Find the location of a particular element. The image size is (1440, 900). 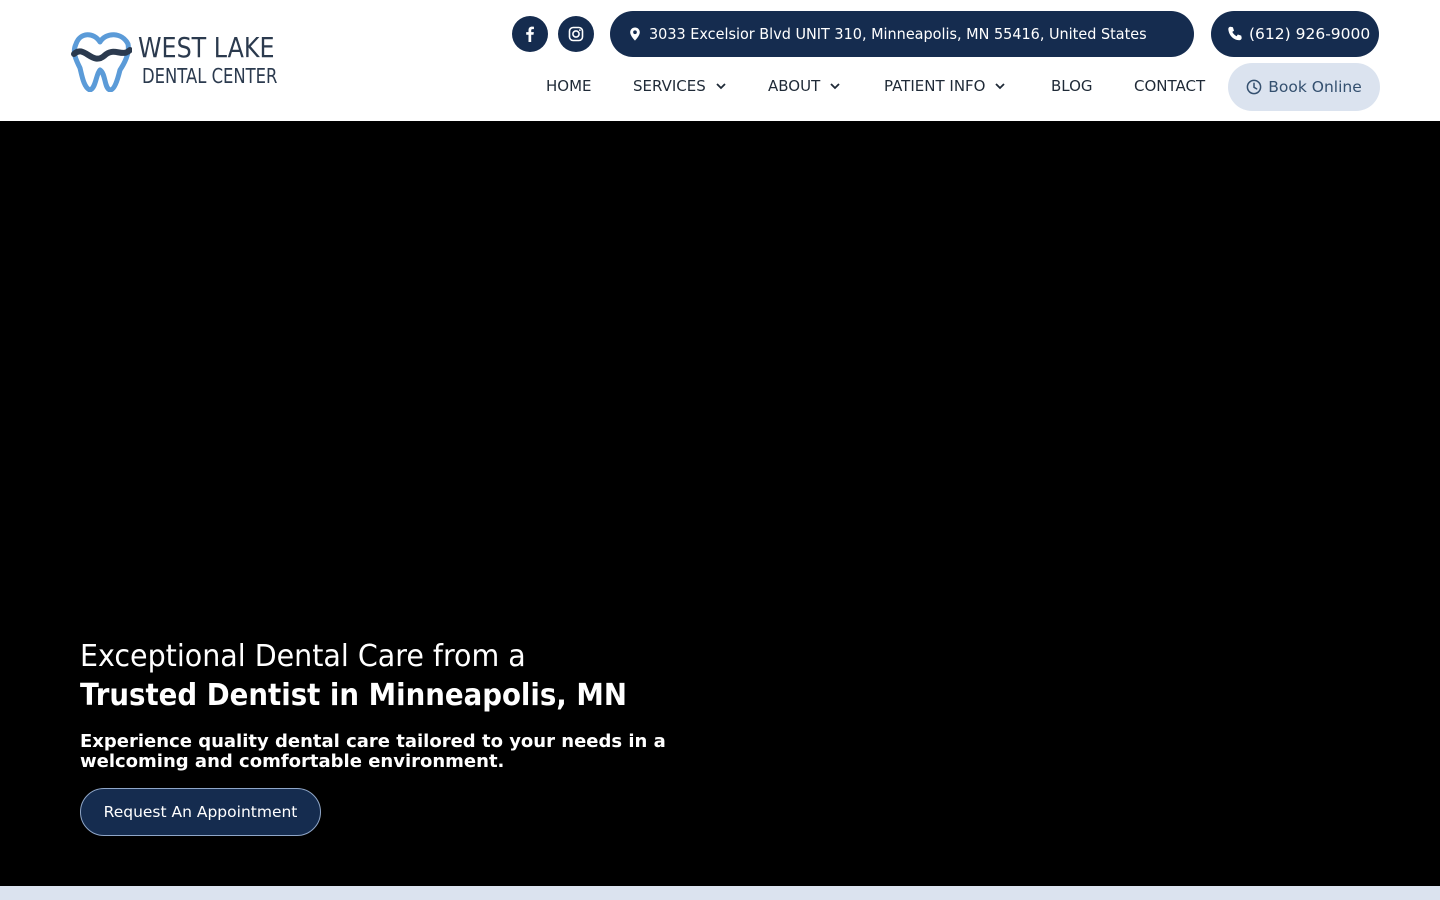

facebook-icon is located at coordinates (530, 34).